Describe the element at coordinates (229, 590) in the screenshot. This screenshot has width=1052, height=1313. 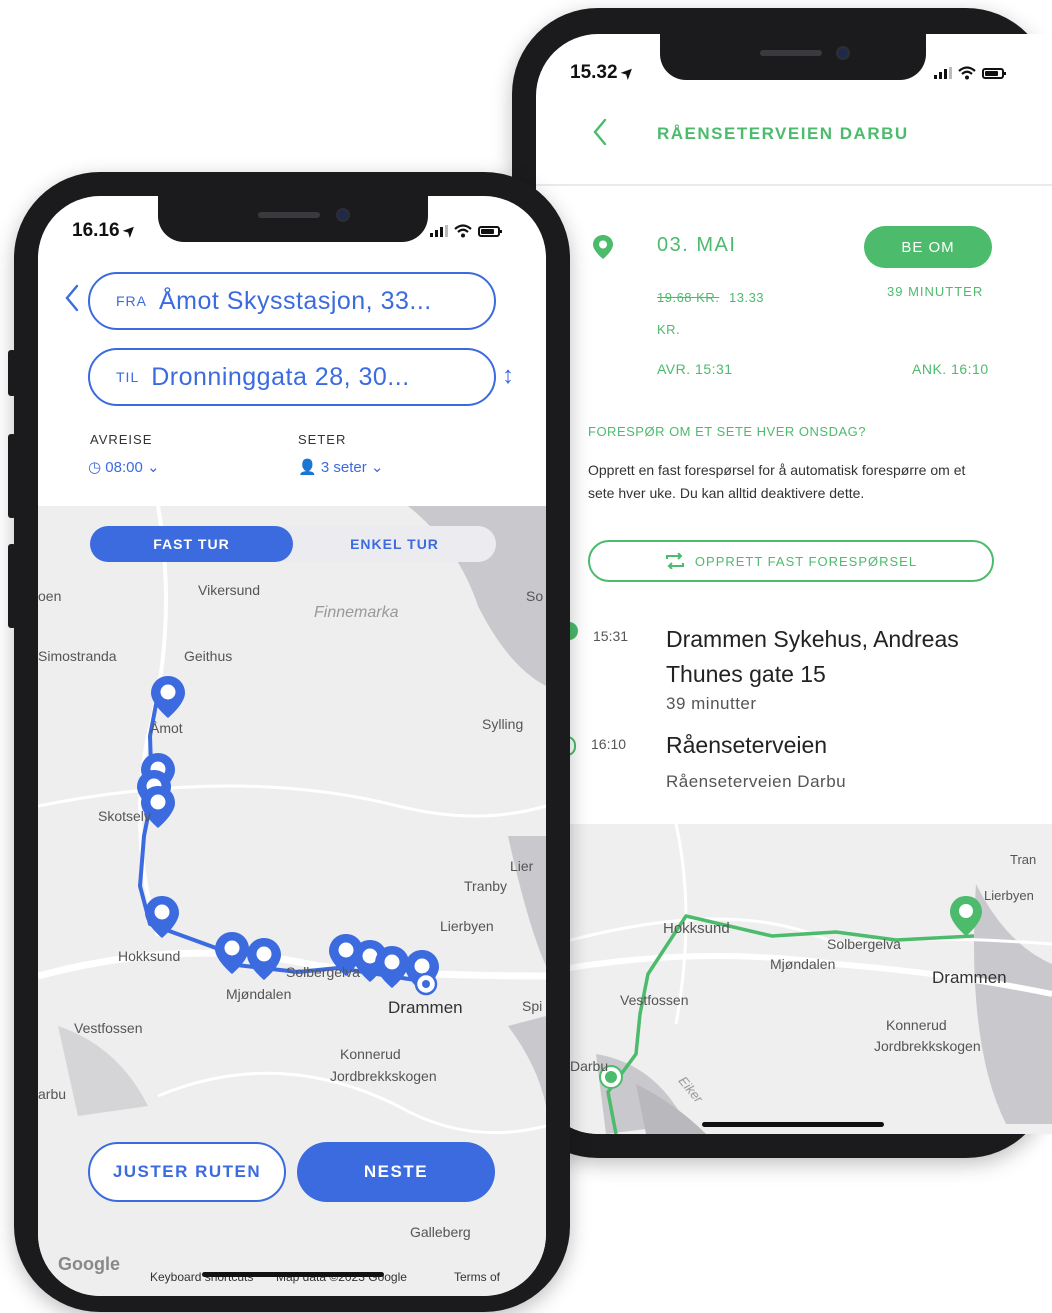
I see `map-label-vikersund: Vikersund` at that location.